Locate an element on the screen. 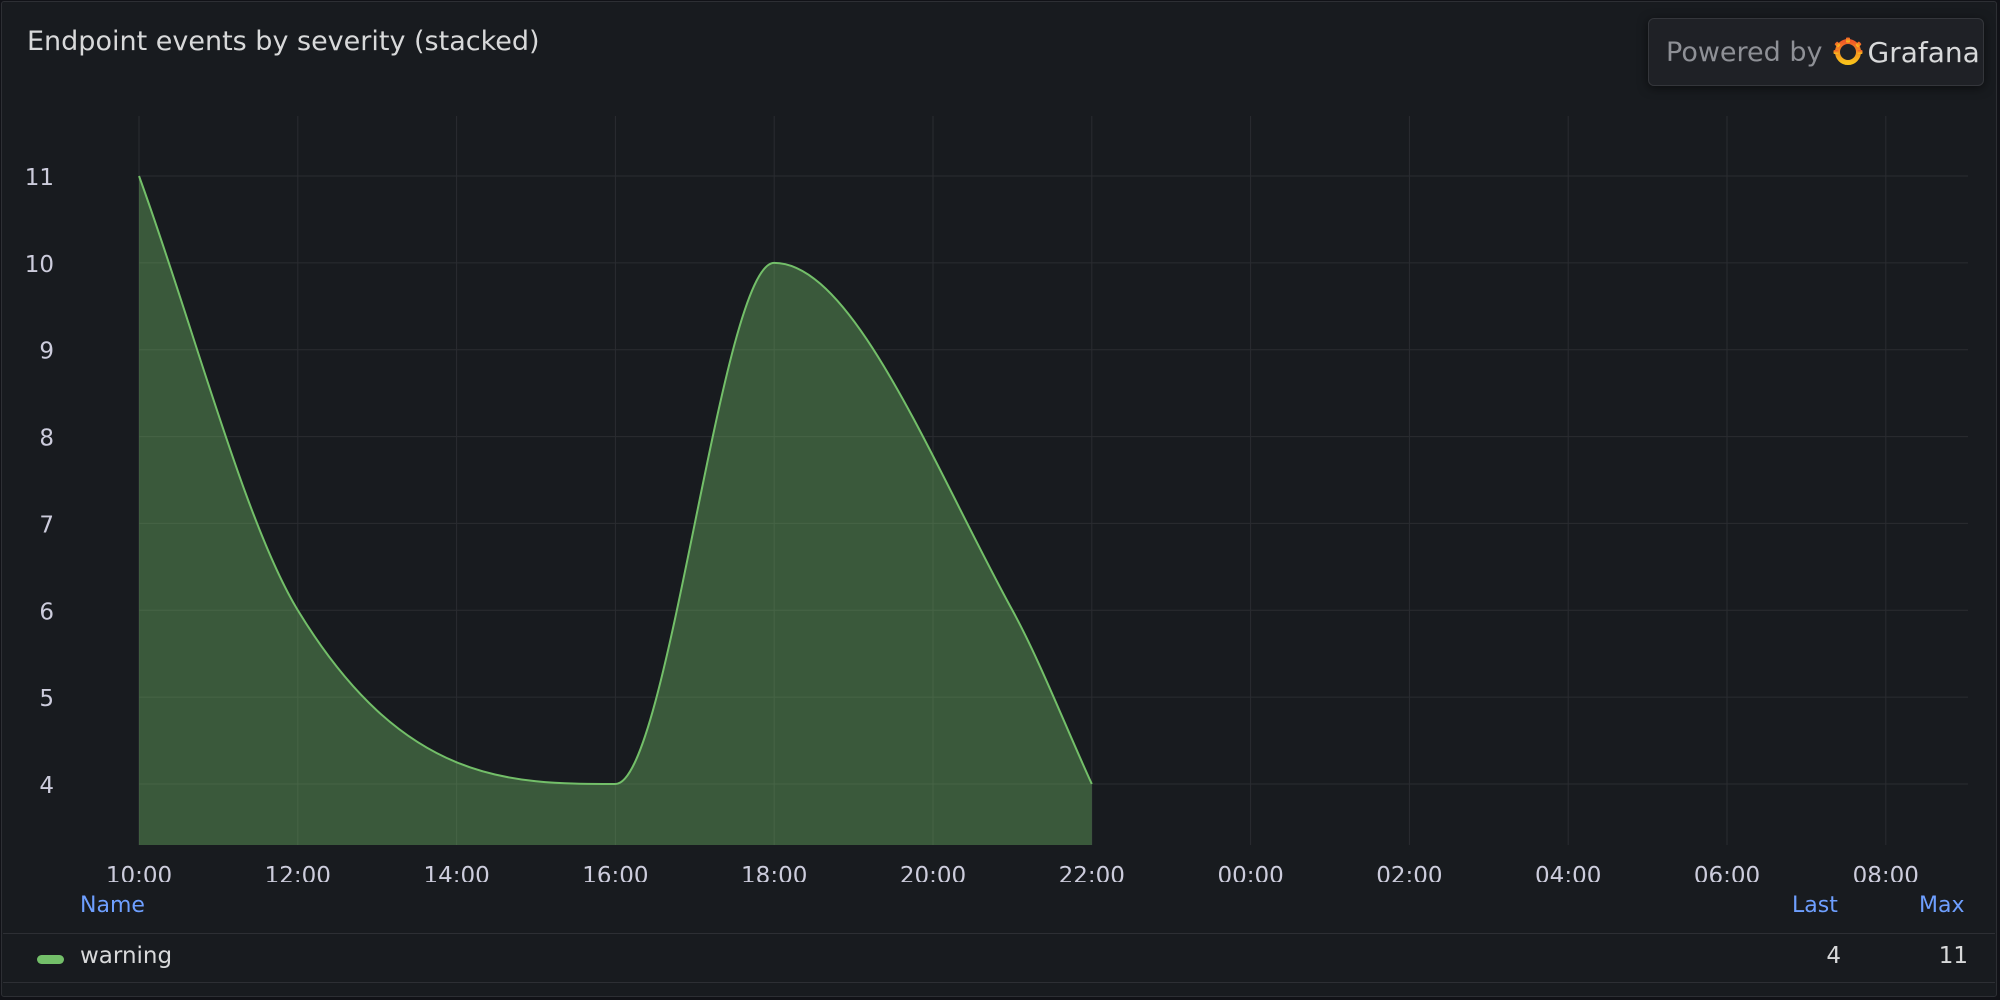 The width and height of the screenshot is (2000, 1000). x-tick-label: 00:00 is located at coordinates (1250, 872).